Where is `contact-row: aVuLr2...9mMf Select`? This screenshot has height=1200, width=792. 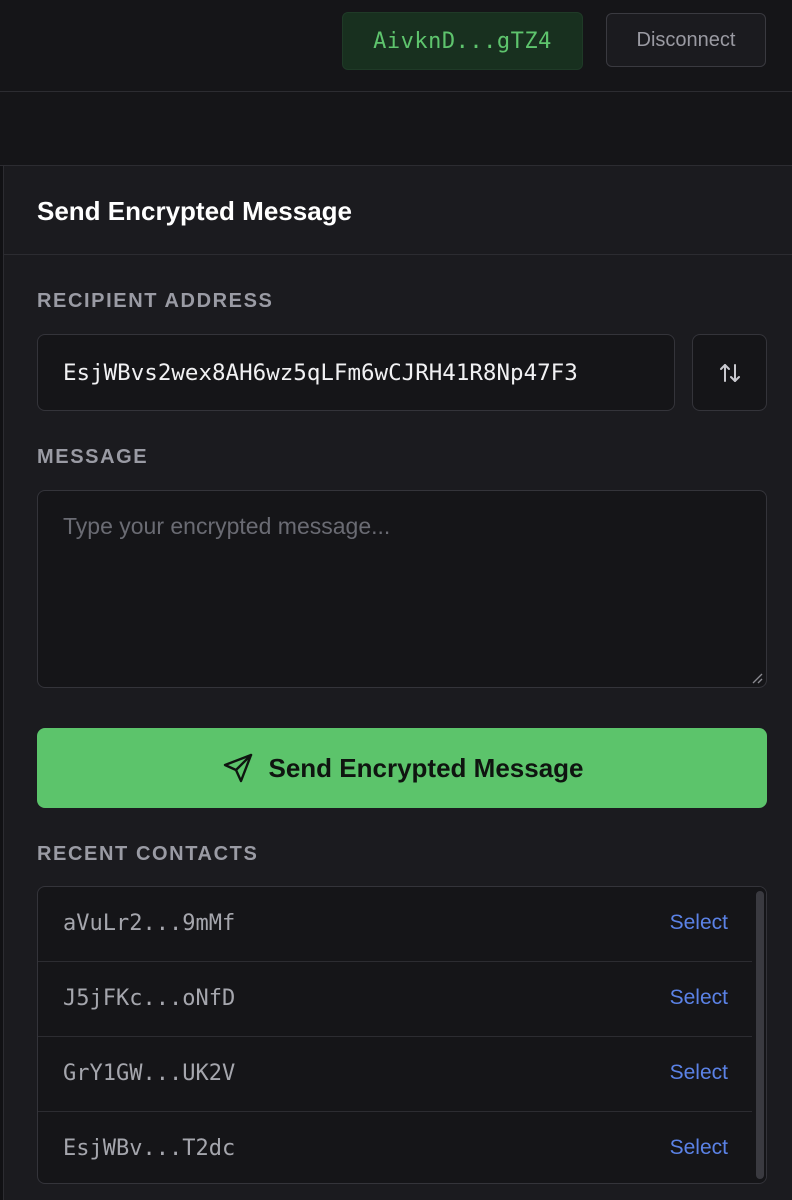
contact-row: aVuLr2...9mMf Select is located at coordinates (395, 924).